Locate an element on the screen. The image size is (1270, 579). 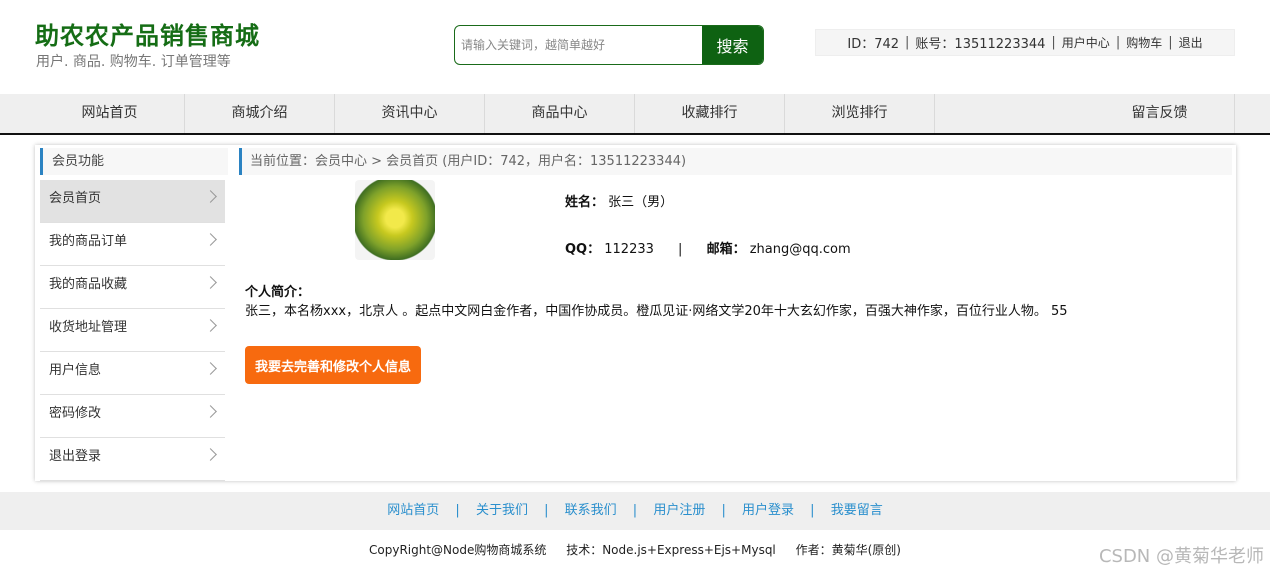
nav-item-views-rank: 浏览排行 is located at coordinates (860, 113).